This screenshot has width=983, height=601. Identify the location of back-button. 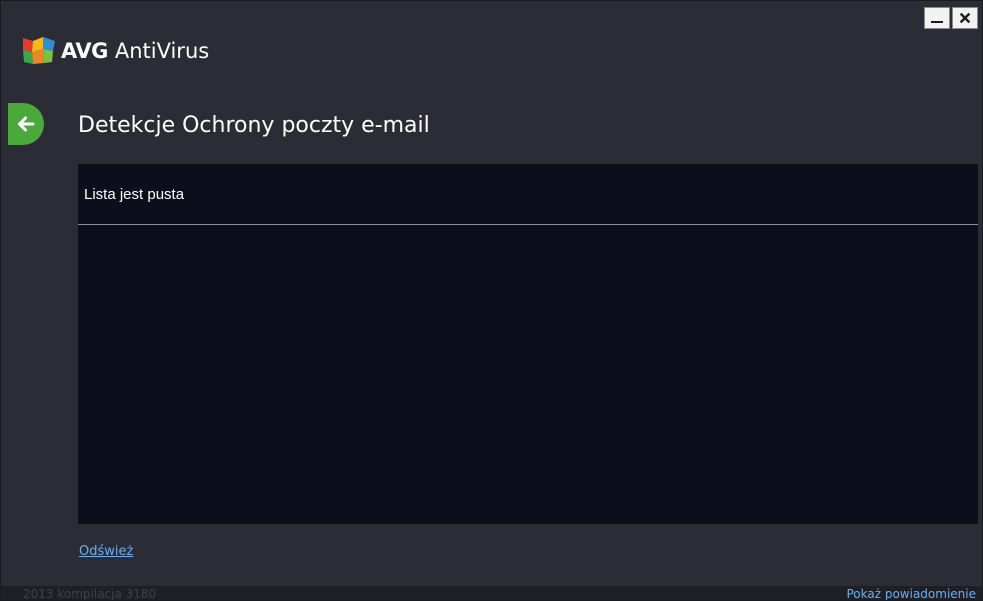
(26, 124).